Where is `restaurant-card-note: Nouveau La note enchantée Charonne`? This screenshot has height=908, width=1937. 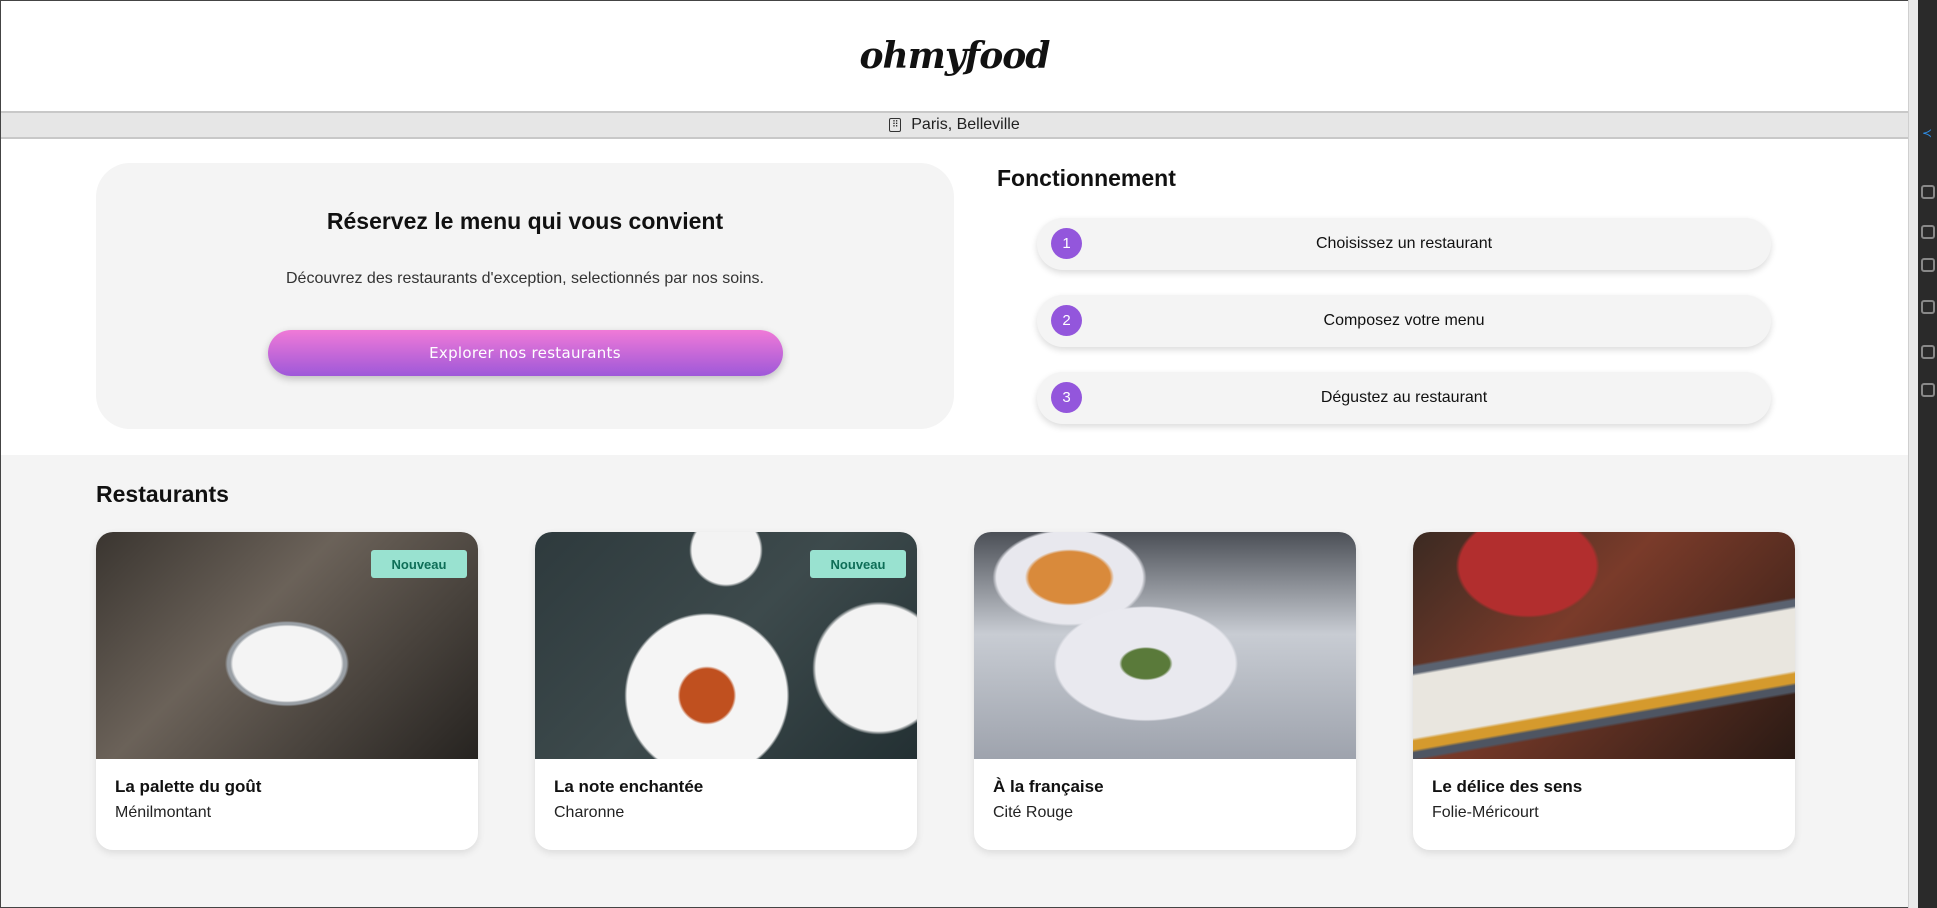
restaurant-card-note: Nouveau La note enchantée Charonne is located at coordinates (726, 691).